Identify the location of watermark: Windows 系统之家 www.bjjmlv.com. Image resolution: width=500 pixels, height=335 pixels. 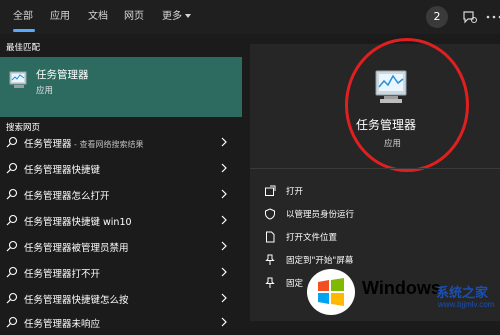
(398, 292).